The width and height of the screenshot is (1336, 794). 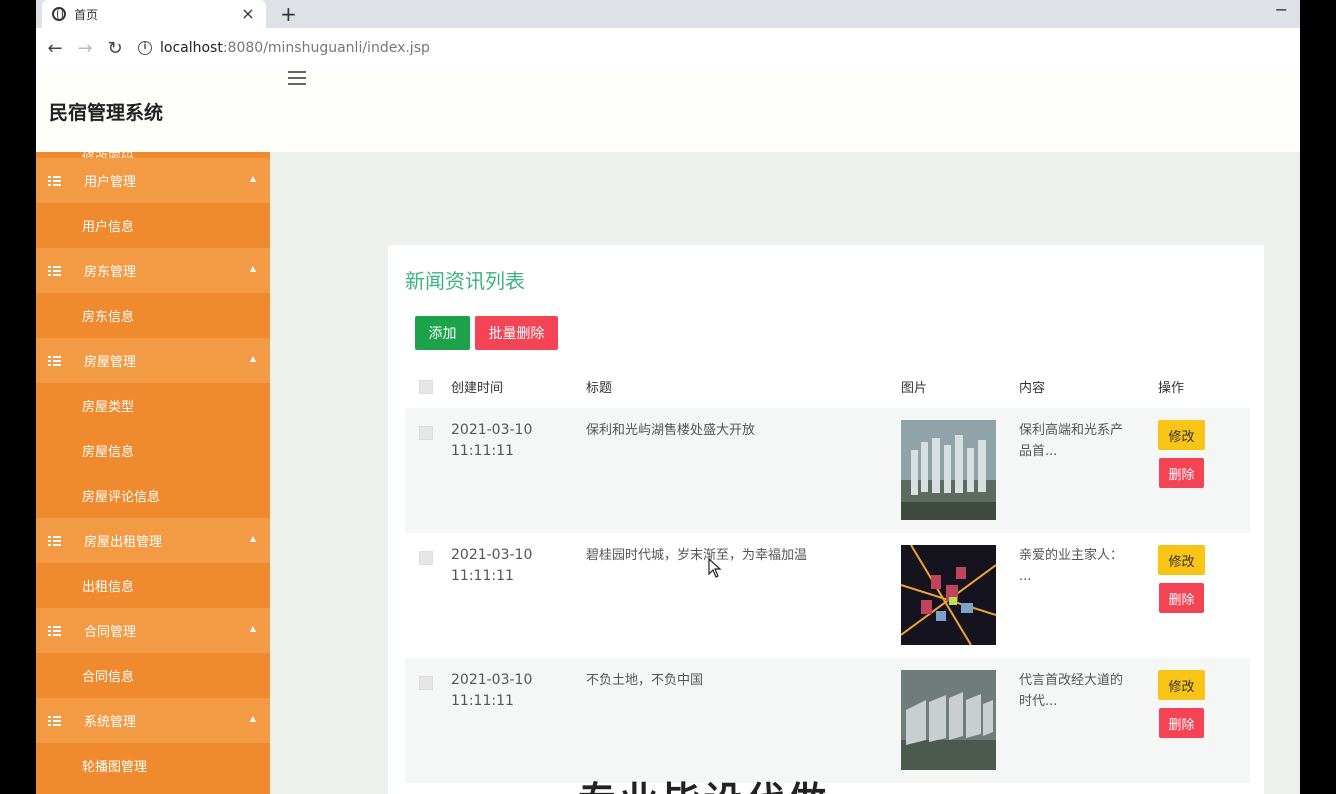 What do you see at coordinates (153, 630) in the screenshot?
I see `sidebar-group-10: 合同管理 ▲` at bounding box center [153, 630].